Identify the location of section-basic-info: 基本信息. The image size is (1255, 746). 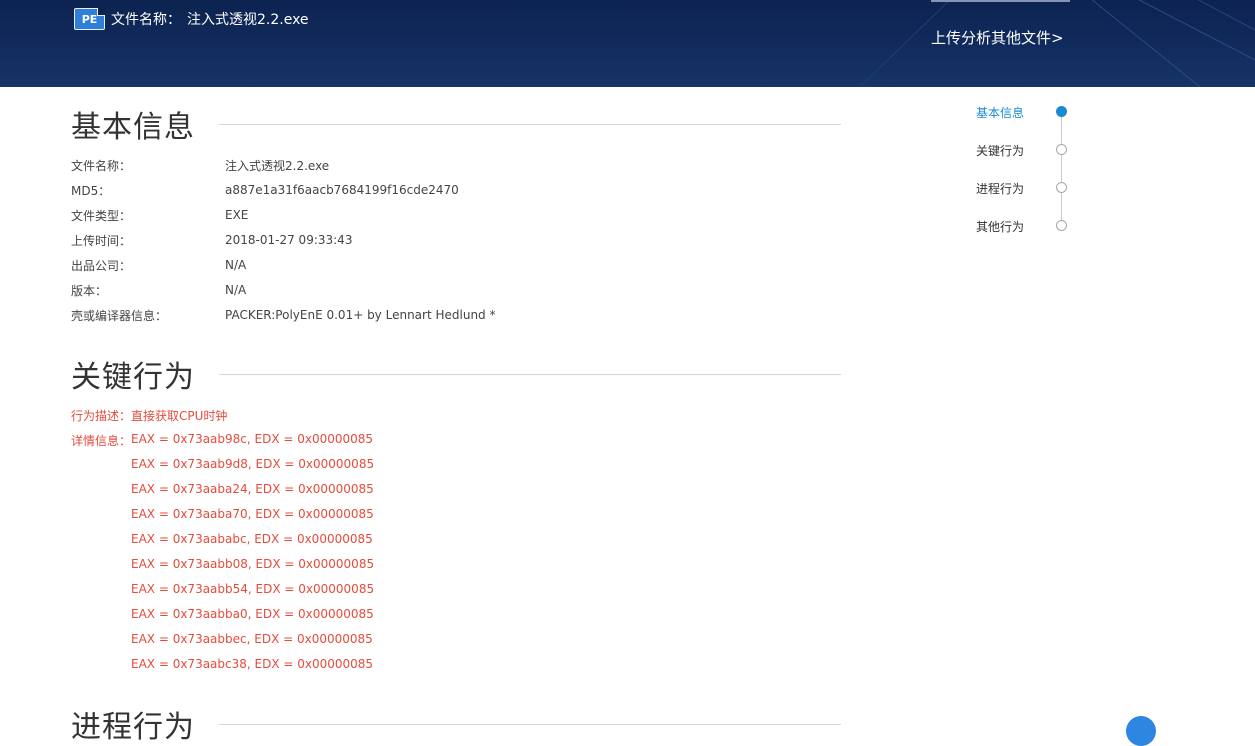
(456, 124).